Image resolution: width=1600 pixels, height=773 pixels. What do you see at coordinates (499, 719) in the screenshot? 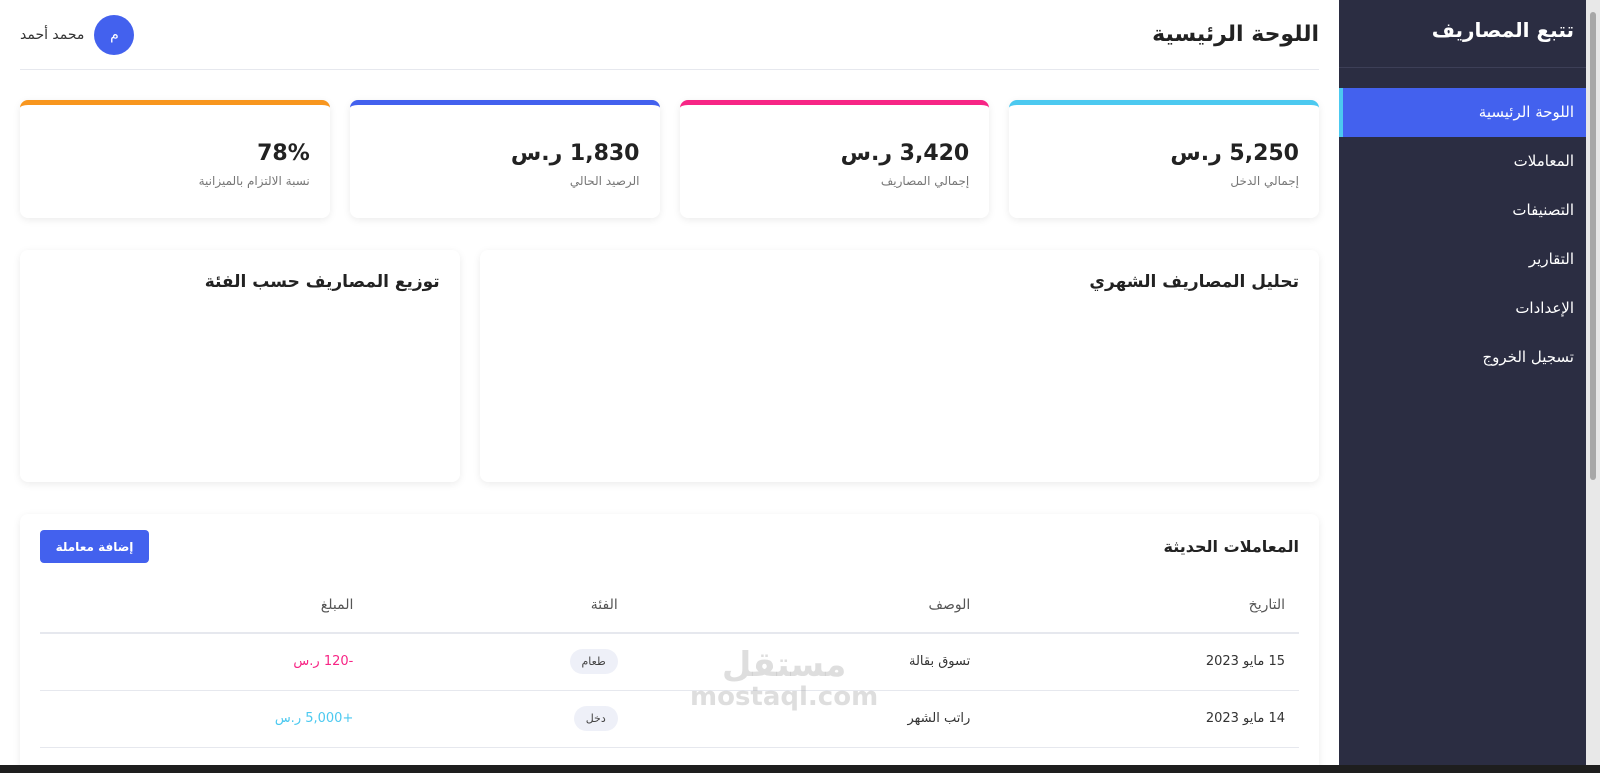
I see `cell-category: دخل` at bounding box center [499, 719].